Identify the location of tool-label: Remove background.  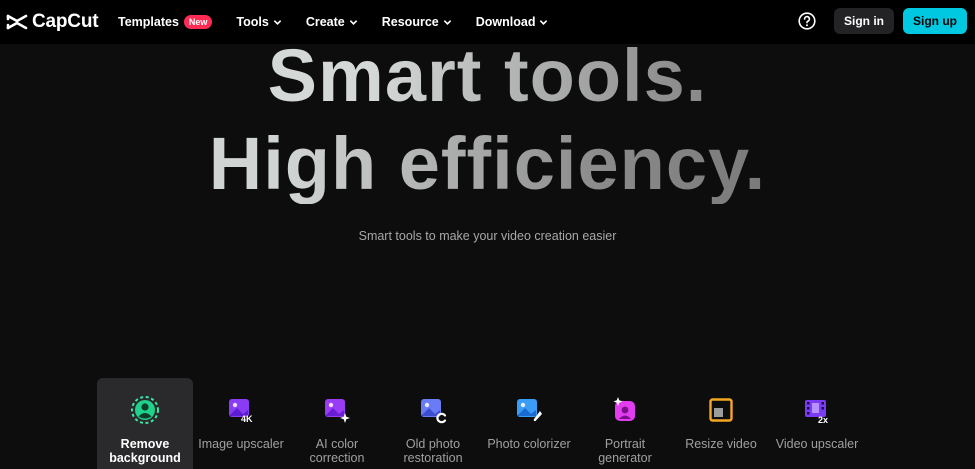
(145, 451).